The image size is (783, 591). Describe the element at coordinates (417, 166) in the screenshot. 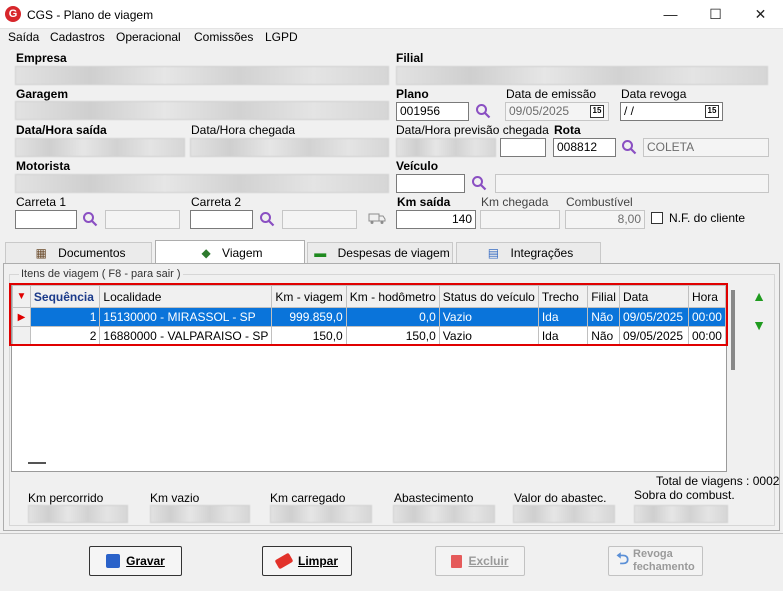

I see `veiculo-label: Veículo` at that location.